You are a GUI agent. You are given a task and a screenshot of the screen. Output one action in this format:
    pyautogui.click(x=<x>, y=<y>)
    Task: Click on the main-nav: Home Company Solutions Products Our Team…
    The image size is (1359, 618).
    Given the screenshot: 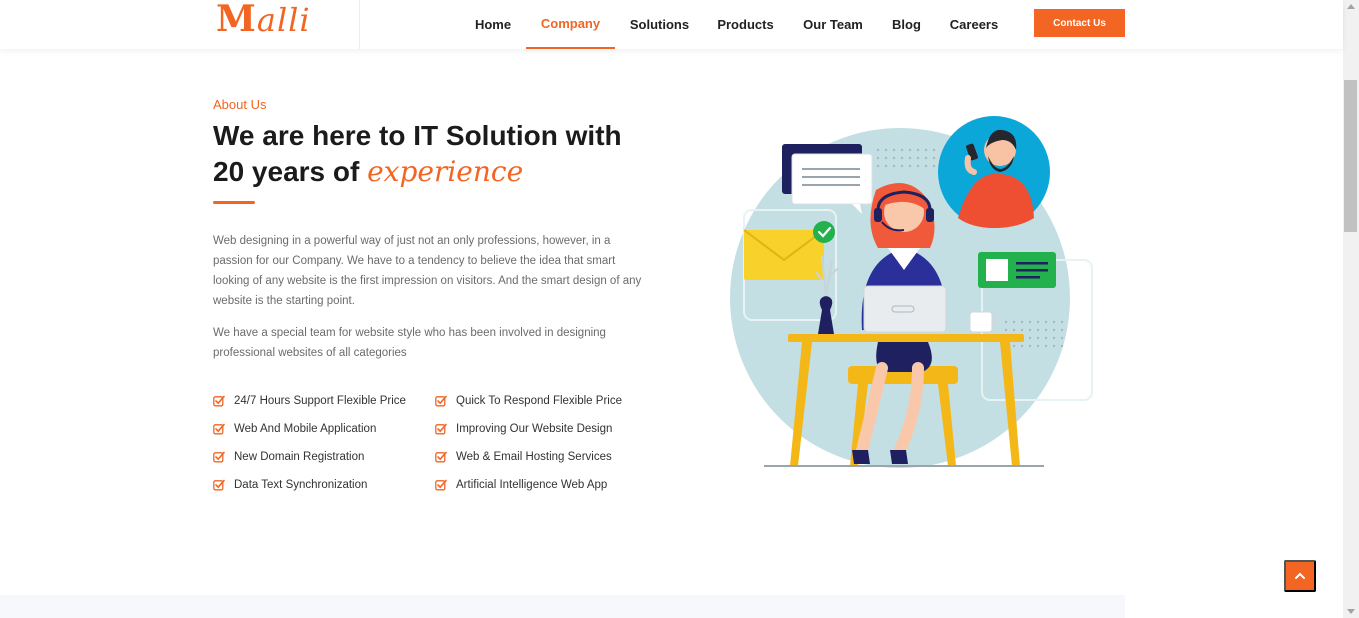 What is the action you would take?
    pyautogui.click(x=737, y=24)
    